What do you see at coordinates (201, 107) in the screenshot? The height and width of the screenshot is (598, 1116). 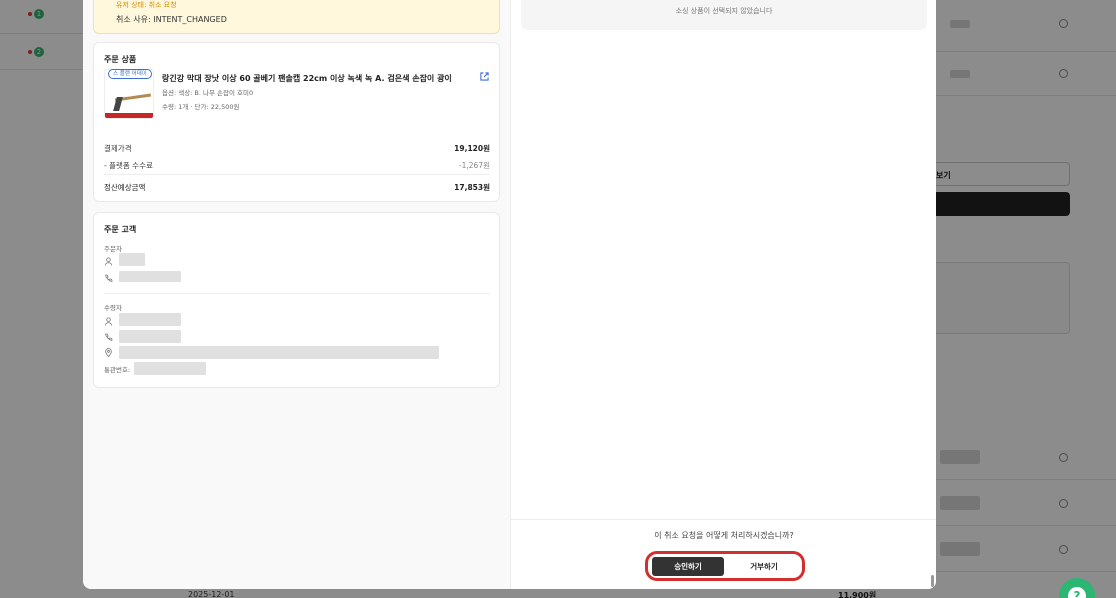 I see `product-qty-price: 수량: 1개 · 단가: 22,500원` at bounding box center [201, 107].